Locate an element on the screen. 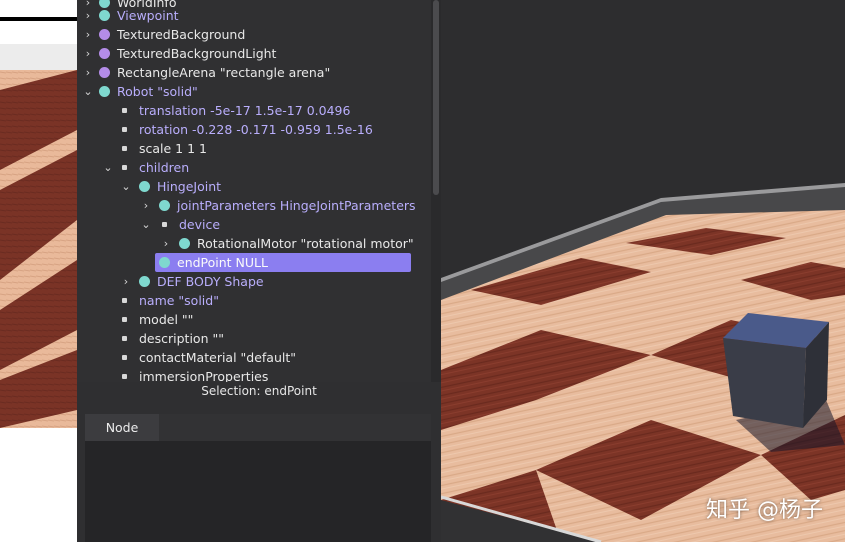 This screenshot has width=845, height=542. tree-row-device: ⌄ device is located at coordinates (254, 224).